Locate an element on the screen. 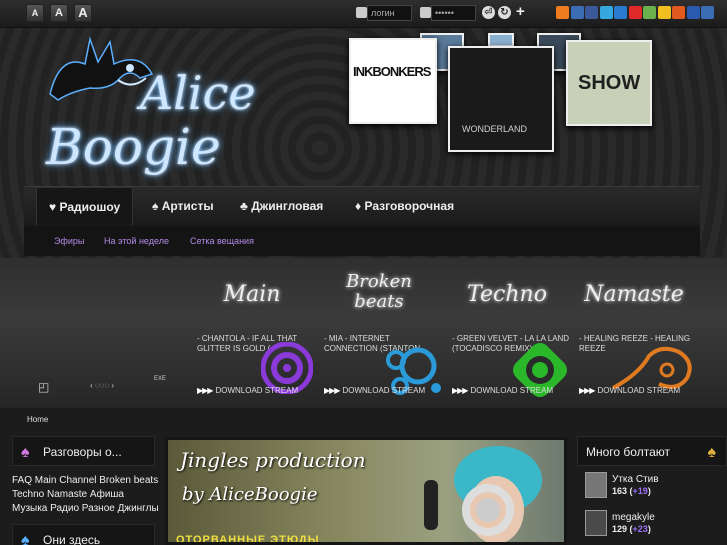 This screenshot has height=545, width=727. spade-icon: ♠ is located at coordinates (155, 206).